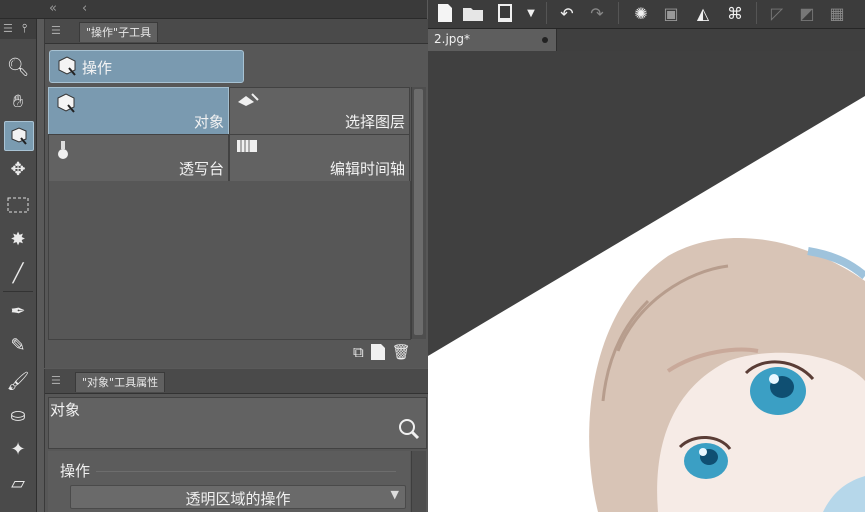 Image resolution: width=865 pixels, height=512 pixels. What do you see at coordinates (138, 111) in the screenshot?
I see `sub-tool-object: 对象` at bounding box center [138, 111].